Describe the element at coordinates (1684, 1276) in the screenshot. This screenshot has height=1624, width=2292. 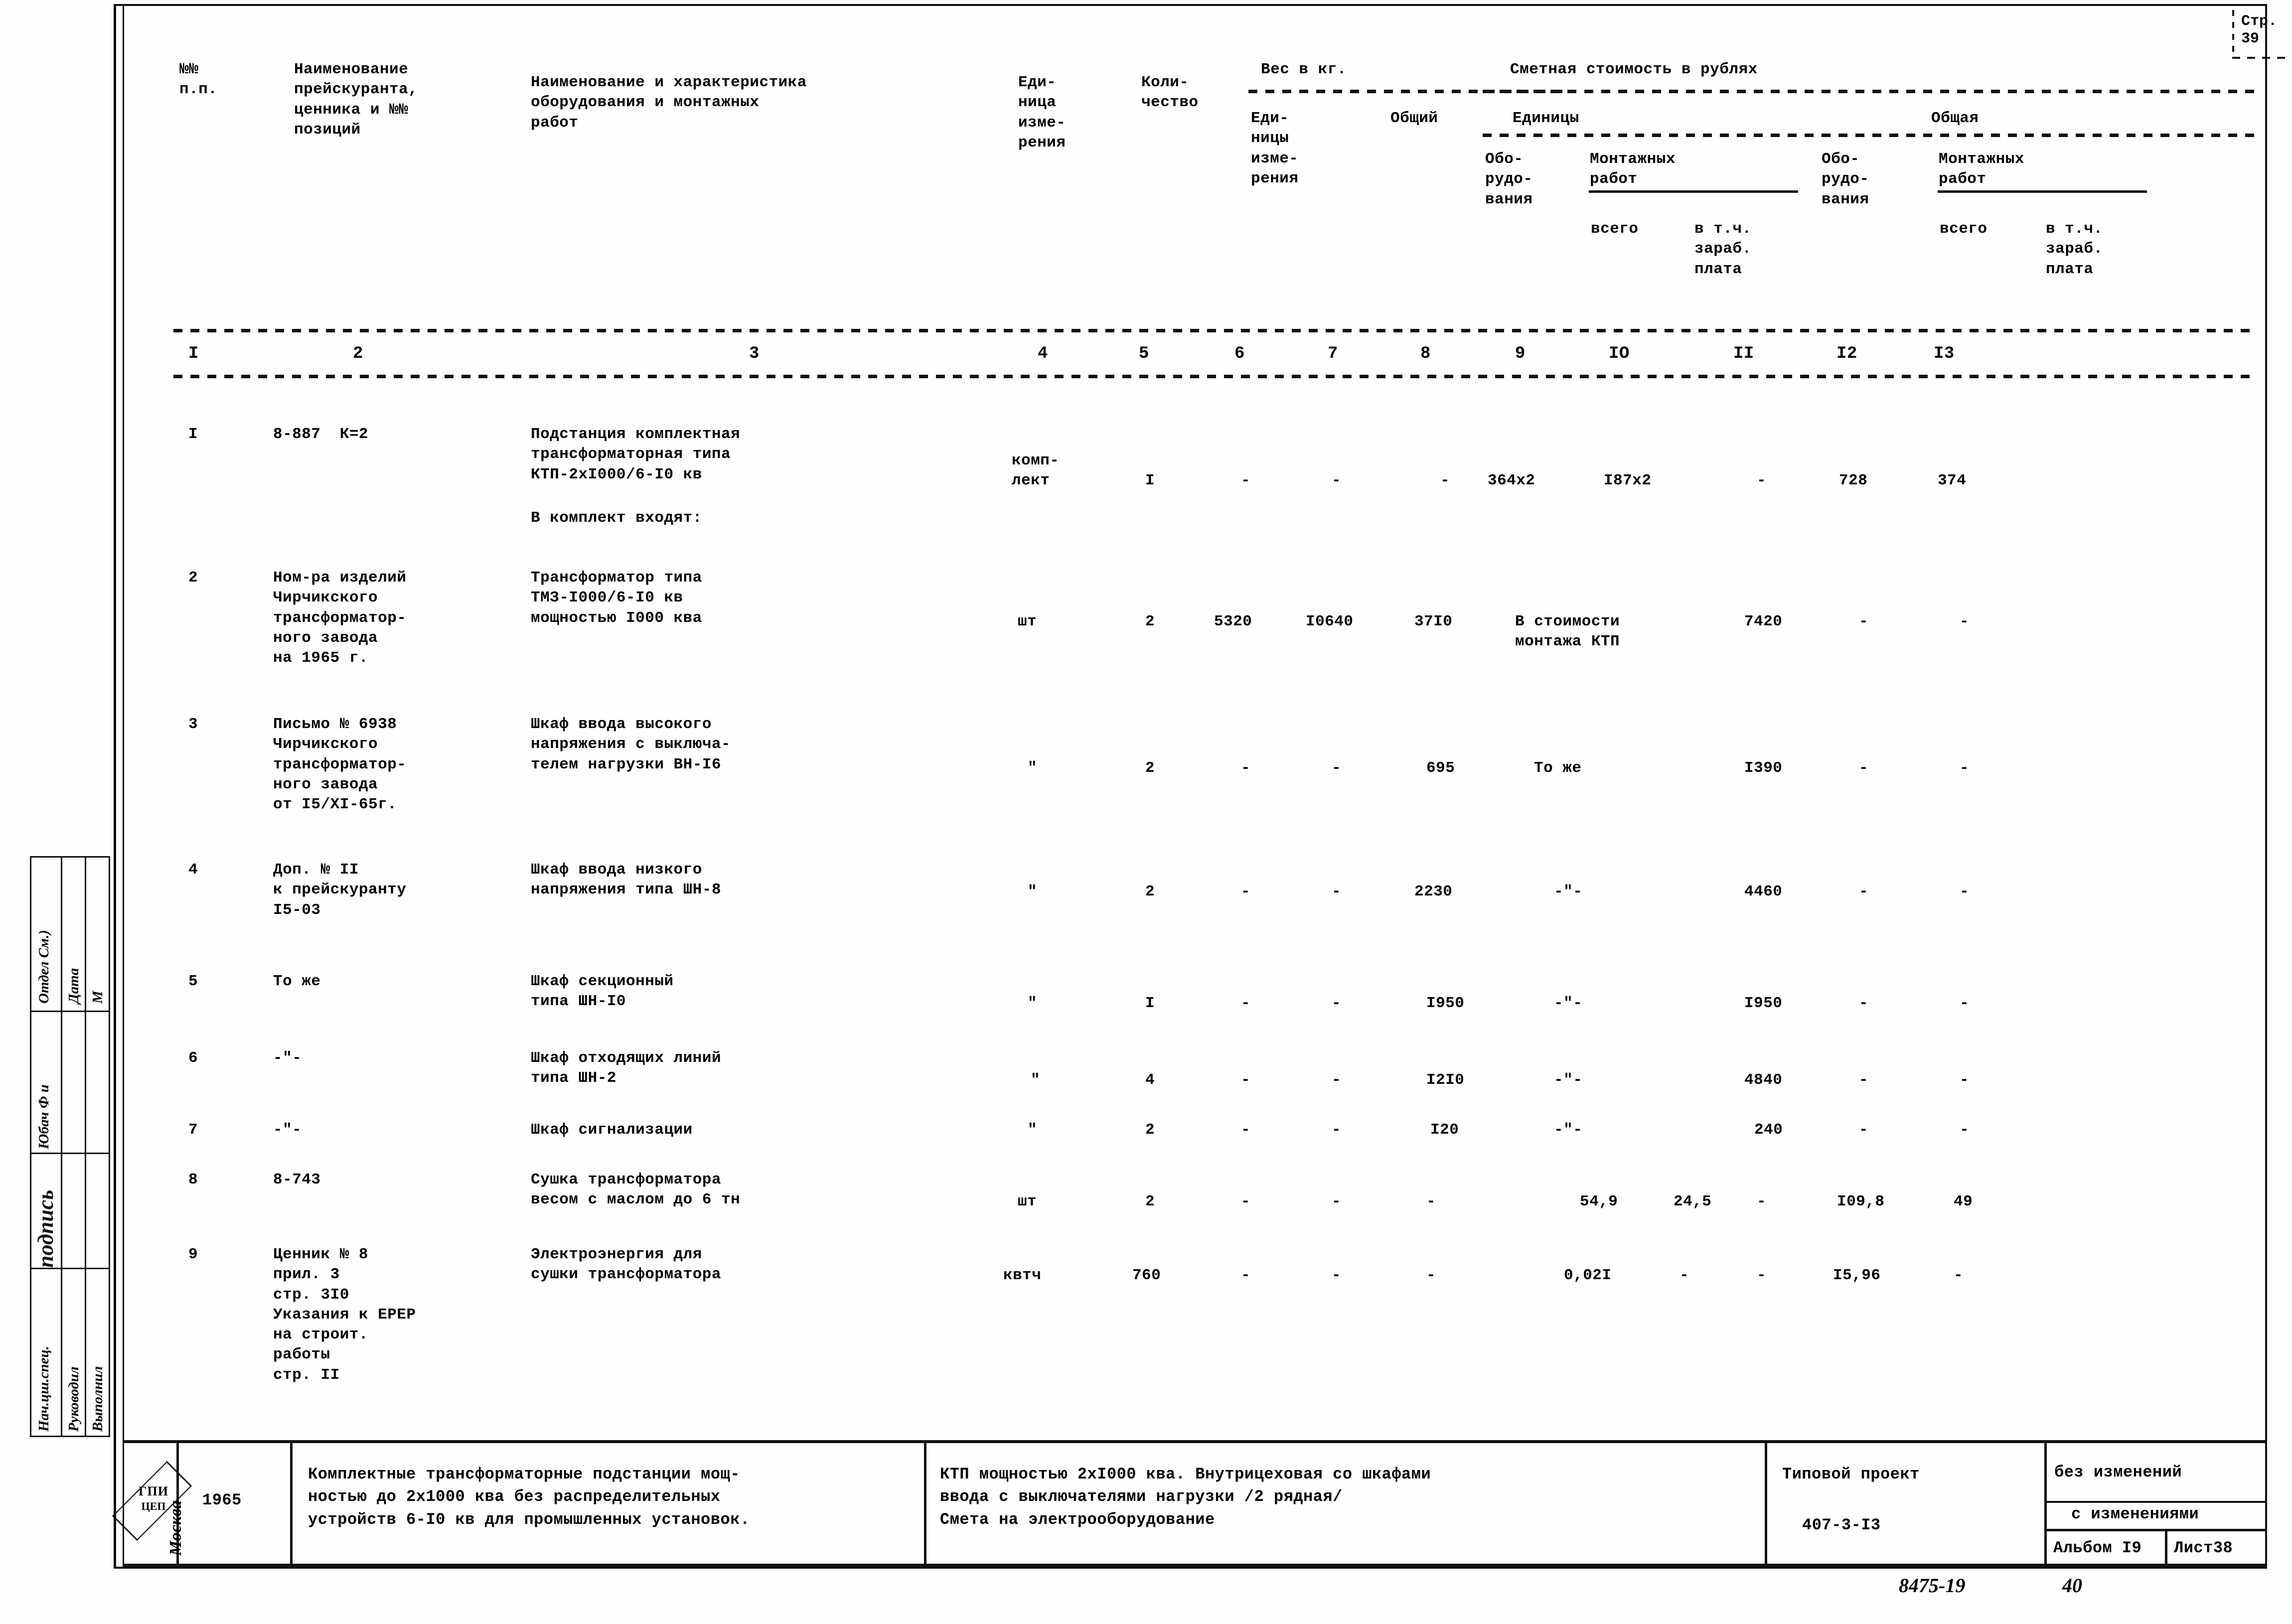
I see `row-9-cost-montazh-wage: -` at that location.